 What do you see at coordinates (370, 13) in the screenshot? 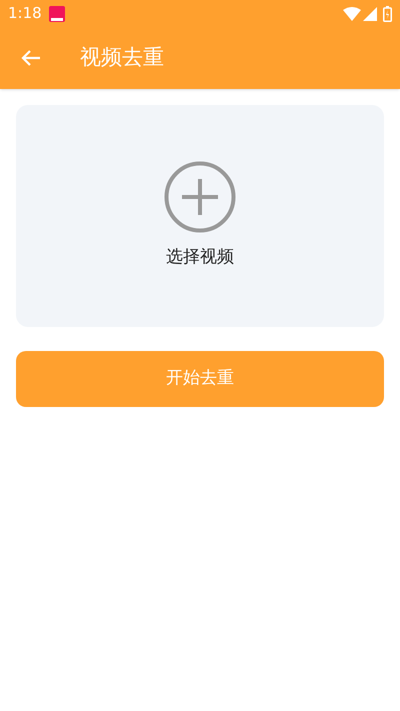
I see `signal-icon` at bounding box center [370, 13].